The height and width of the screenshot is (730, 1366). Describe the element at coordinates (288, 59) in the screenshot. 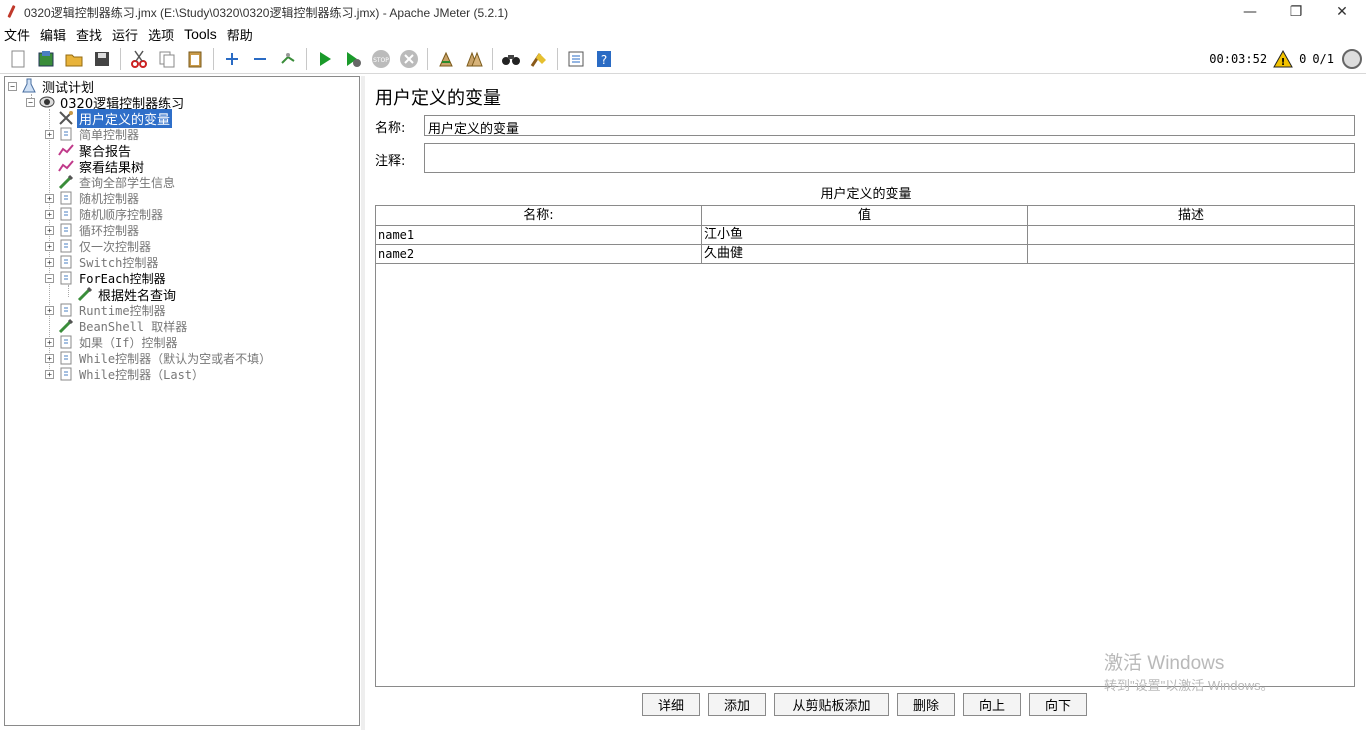

I see `toggle-icon` at that location.